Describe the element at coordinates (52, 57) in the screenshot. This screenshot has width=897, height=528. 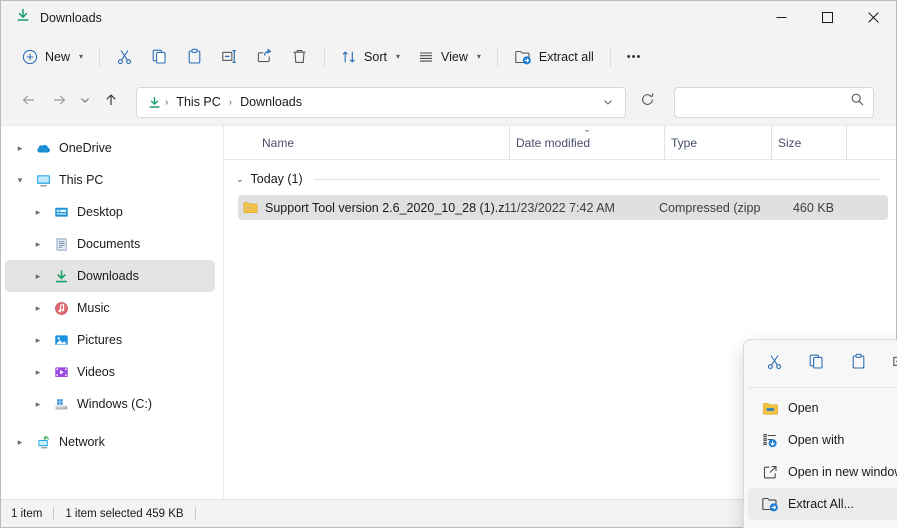
I see `new-button: New ▾` at that location.